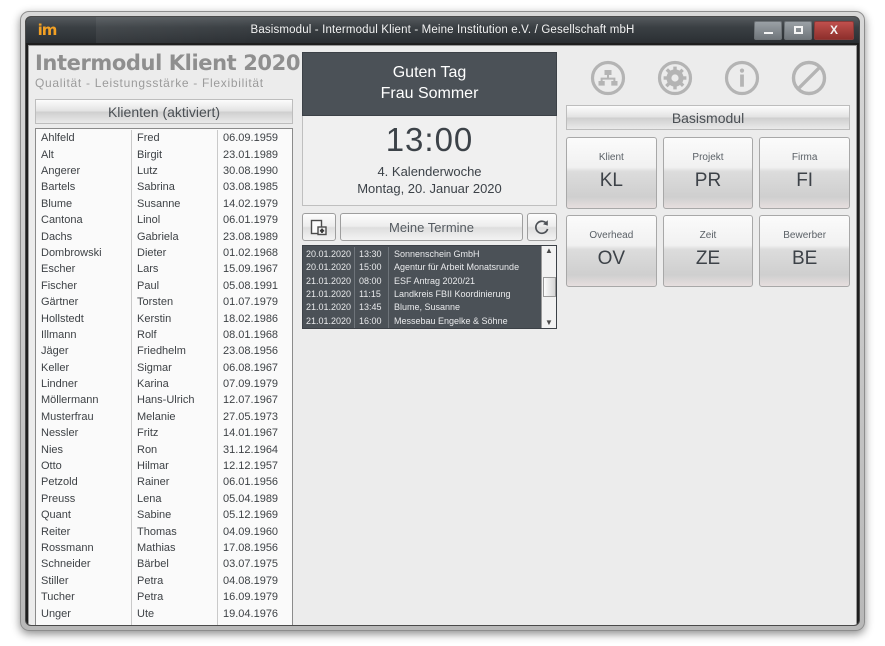 The image size is (885, 646). What do you see at coordinates (251, 367) in the screenshot?
I see `client-birthdate: 06.08.1967` at bounding box center [251, 367].